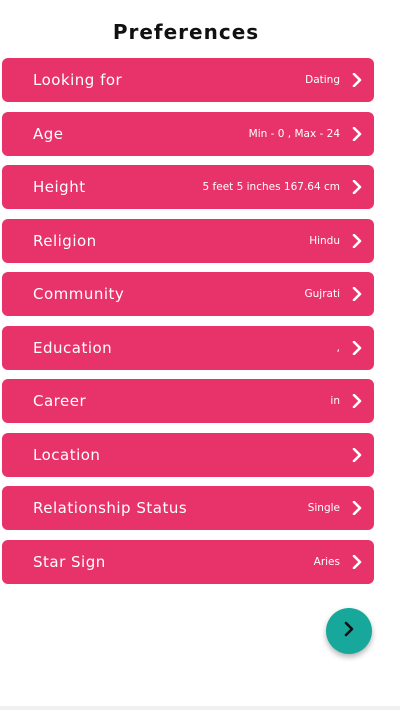 The width and height of the screenshot is (400, 710). What do you see at coordinates (188, 294) in the screenshot?
I see `preference-row-community: Community Gujrati` at bounding box center [188, 294].